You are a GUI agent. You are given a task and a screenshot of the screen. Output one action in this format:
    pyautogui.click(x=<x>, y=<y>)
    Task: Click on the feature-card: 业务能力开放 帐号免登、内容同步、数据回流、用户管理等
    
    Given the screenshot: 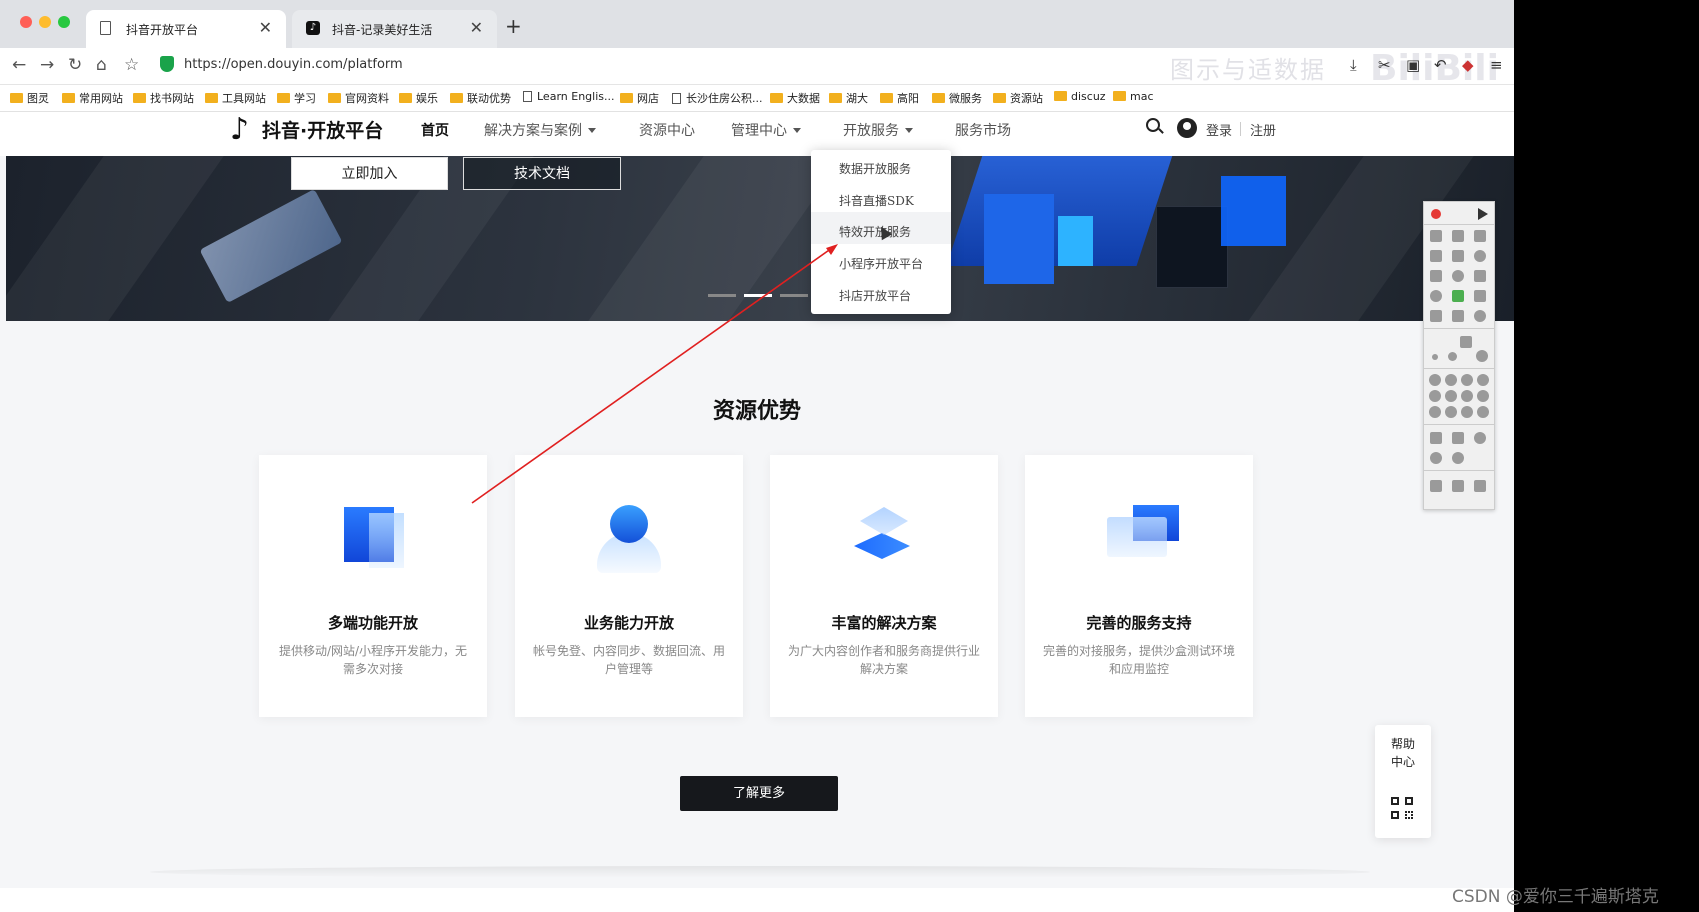 What is the action you would take?
    pyautogui.click(x=629, y=586)
    